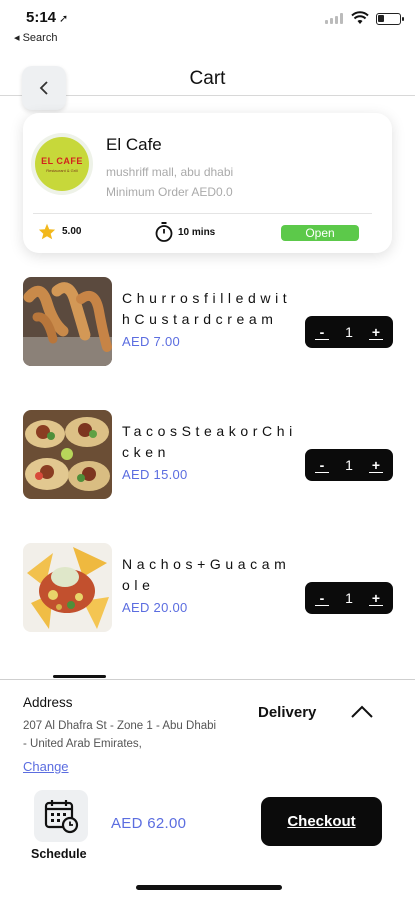 The image size is (415, 900). I want to click on rating-value: 5.00, so click(72, 231).